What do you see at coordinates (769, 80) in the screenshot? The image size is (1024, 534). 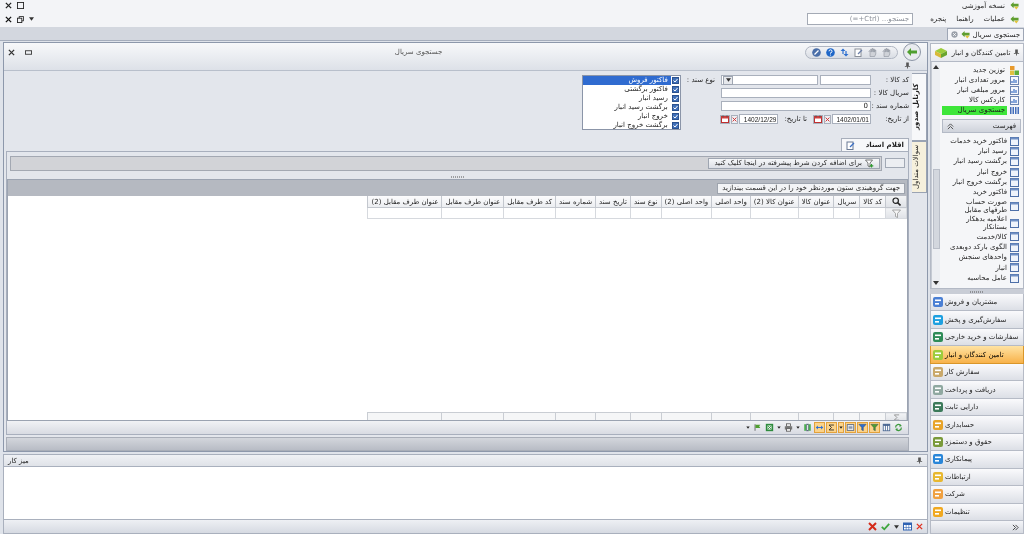 I see `item-lookup-field` at bounding box center [769, 80].